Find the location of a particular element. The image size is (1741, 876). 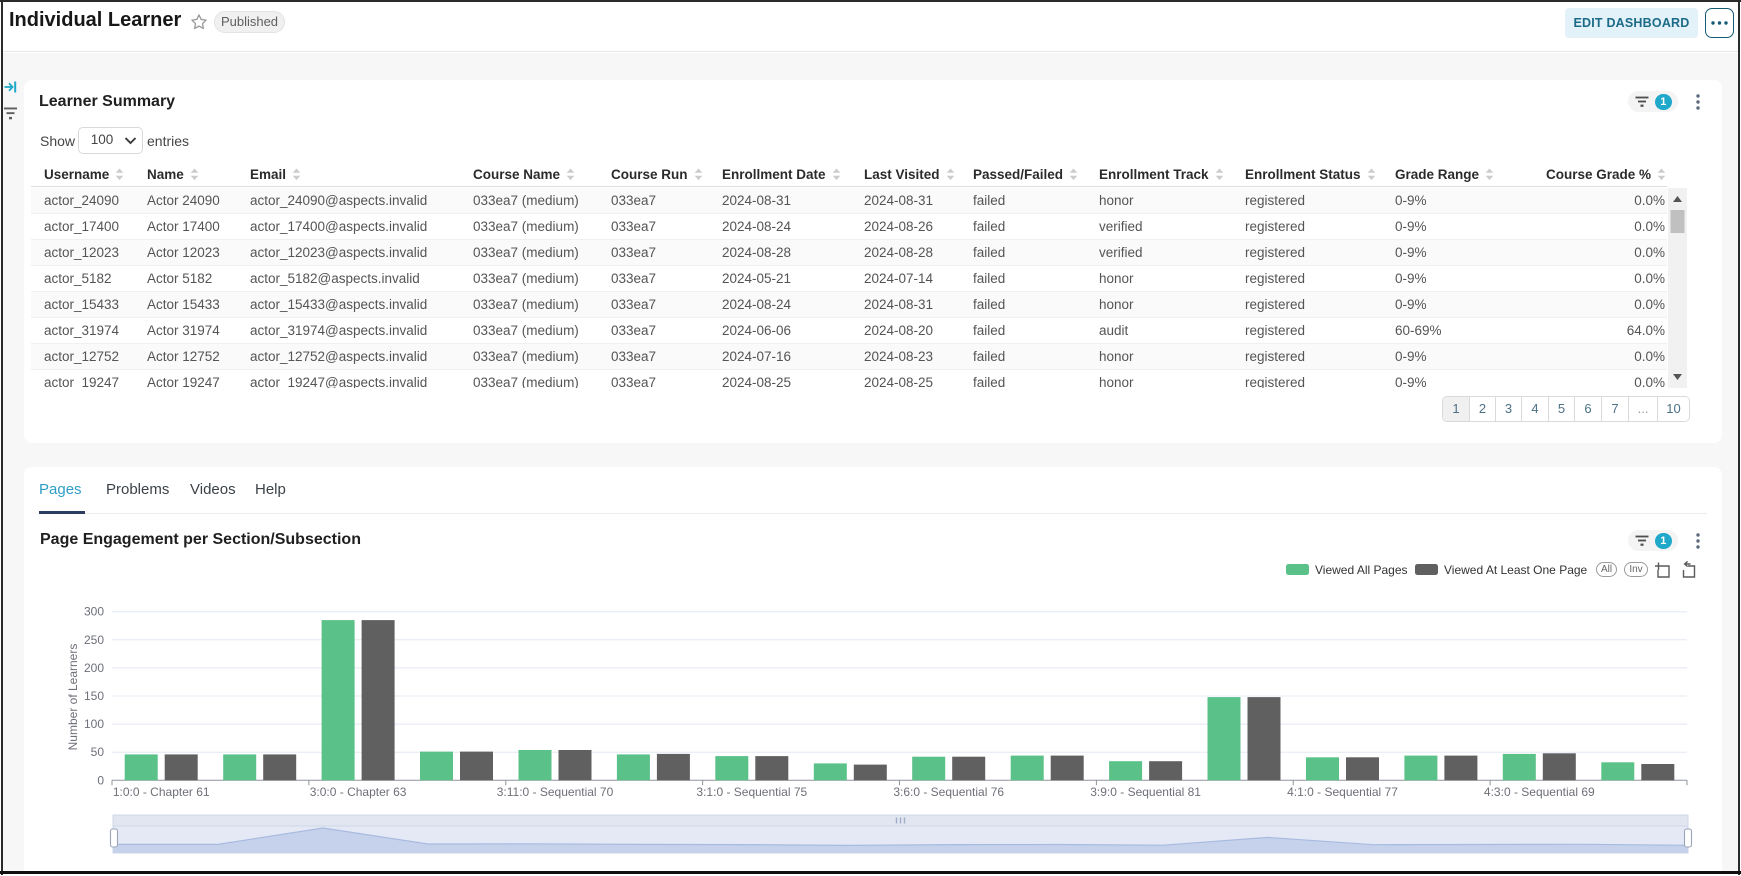

svg-text: 4:1:0 - Sequential 77 is located at coordinates (1342, 792).